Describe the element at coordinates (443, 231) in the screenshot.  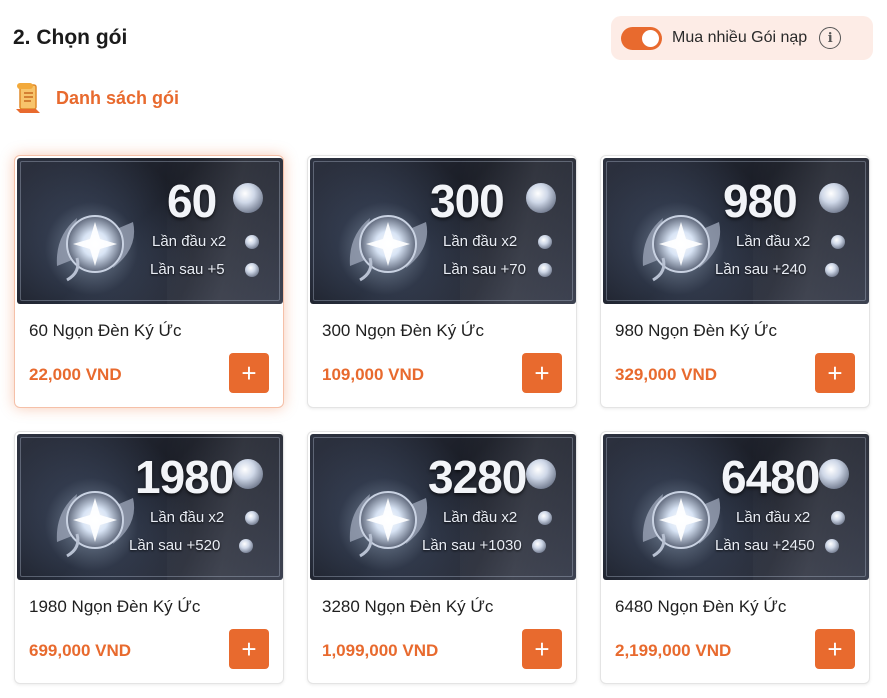
I see `package-banner: 300 Lần đầu x2 Lần sau +70` at that location.